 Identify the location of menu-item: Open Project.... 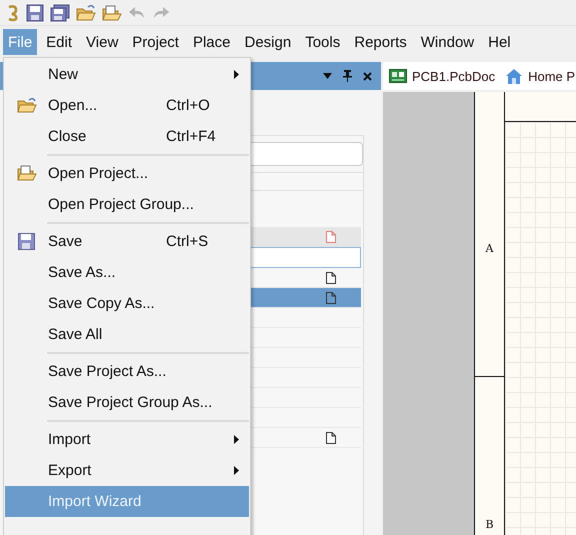
(127, 173).